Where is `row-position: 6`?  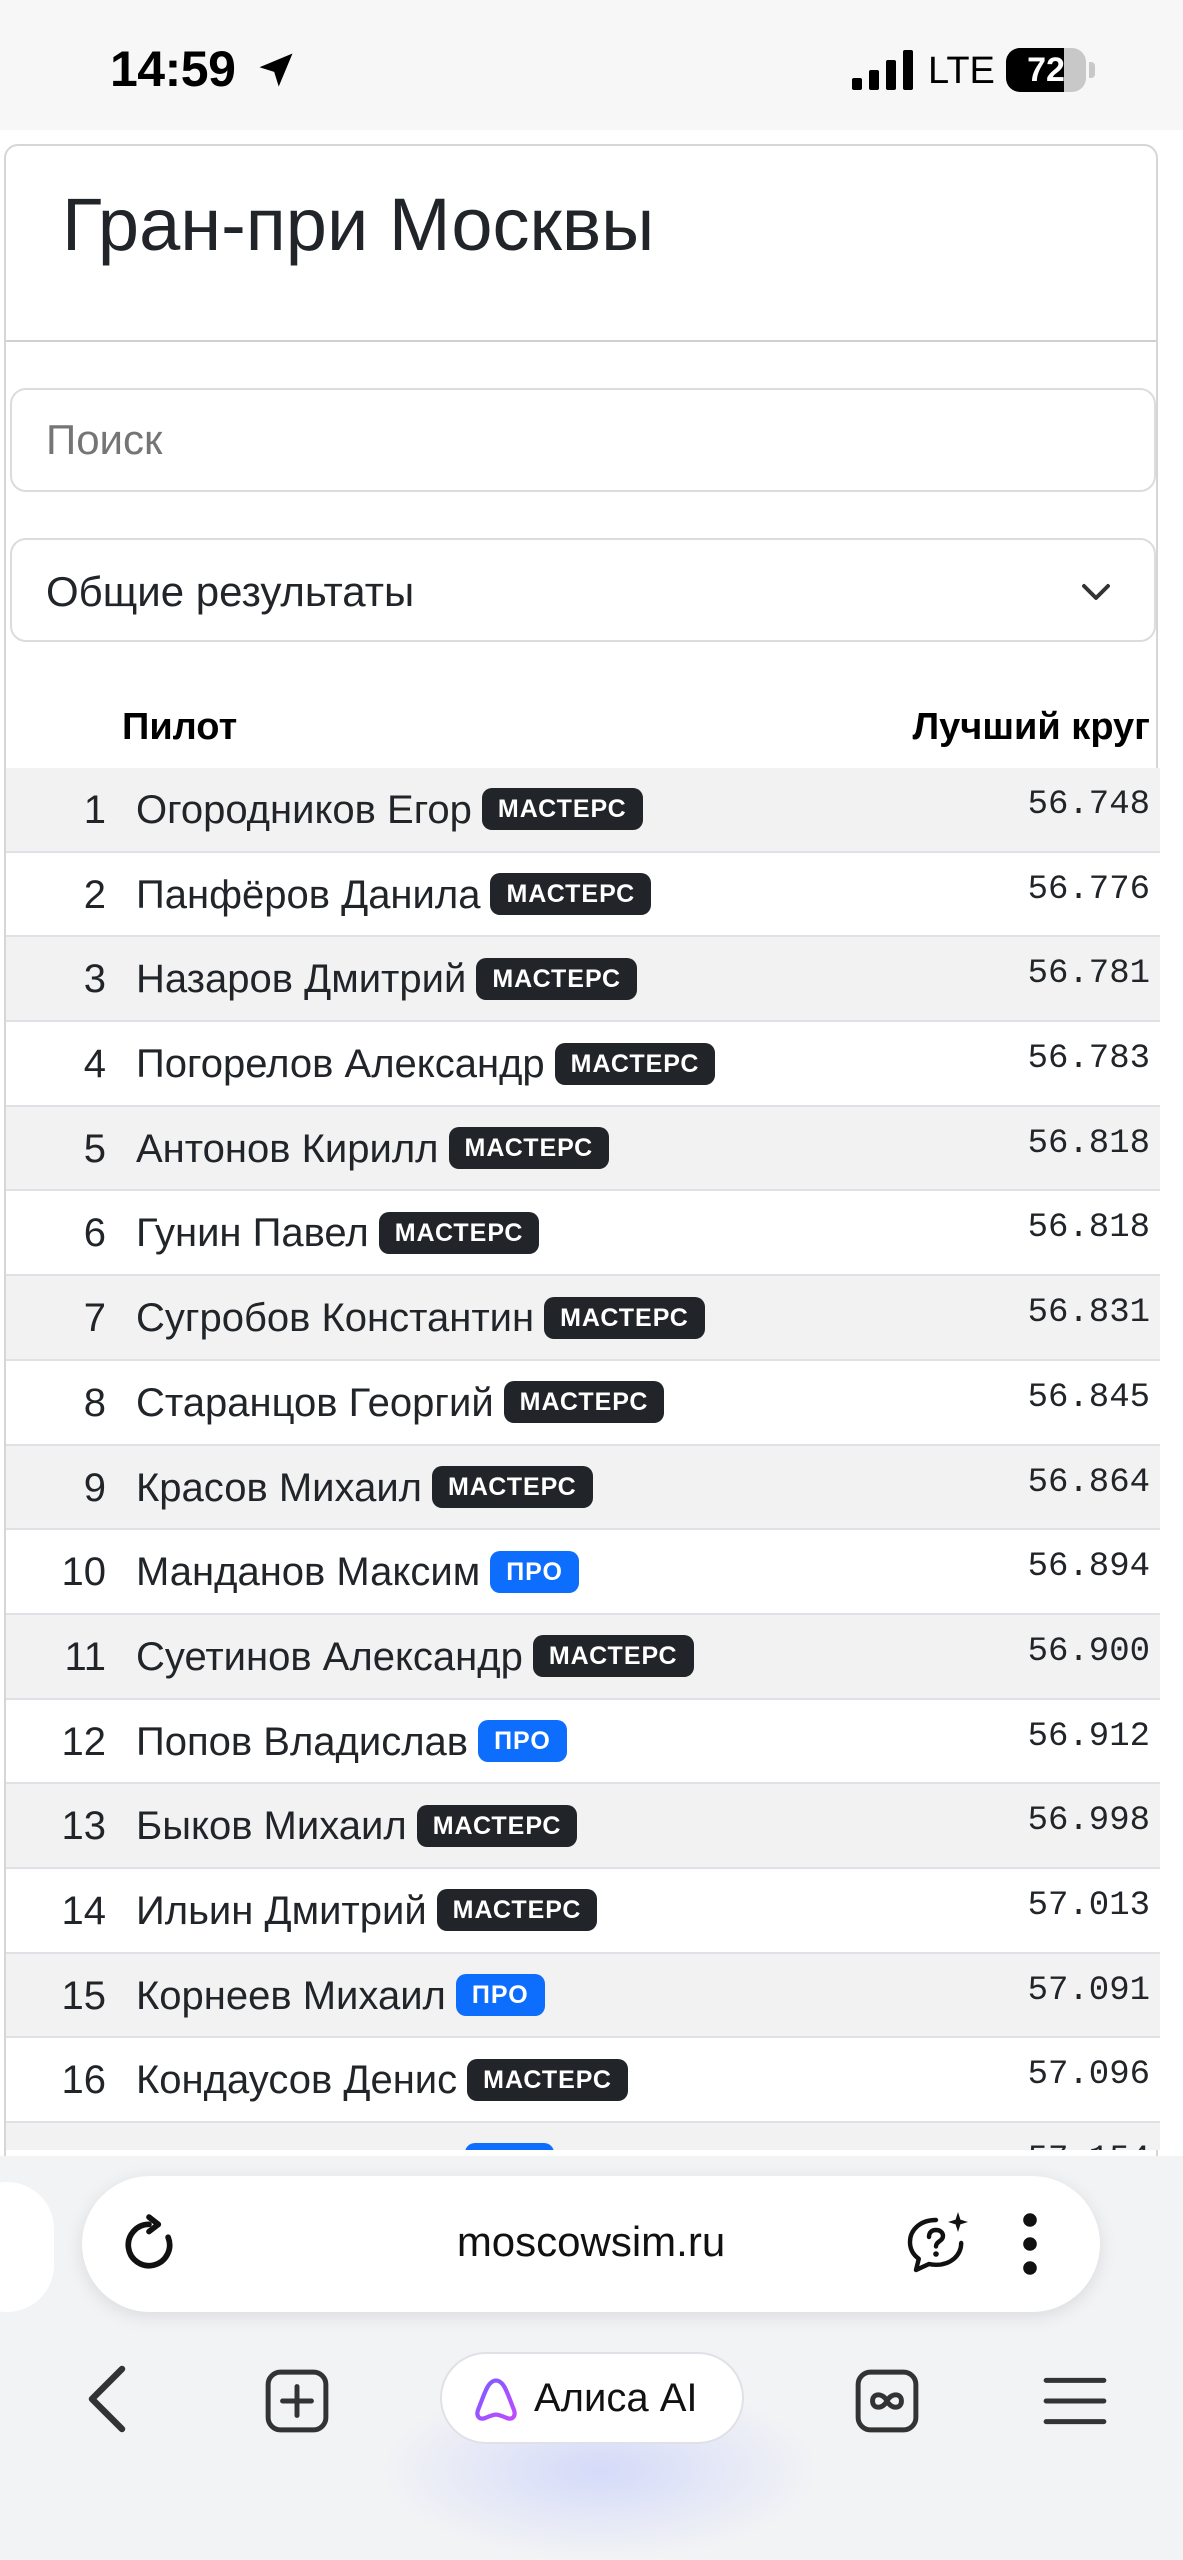
row-position: 6 is located at coordinates (94, 1233).